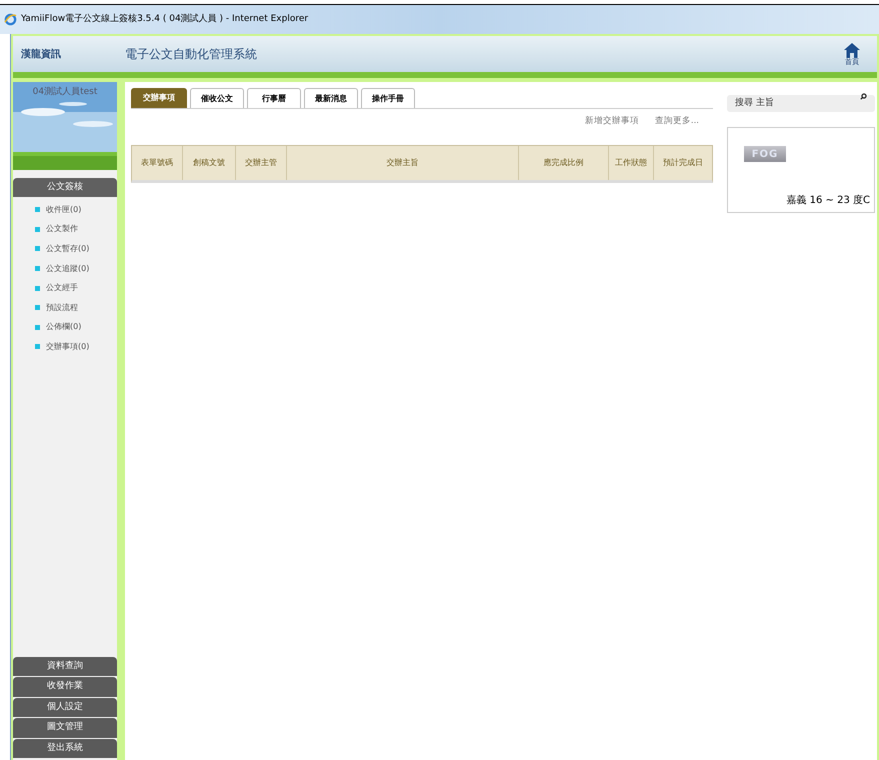 The height and width of the screenshot is (760, 879). Describe the element at coordinates (68, 248) in the screenshot. I see `menu-item: 公文暫存(0)` at that location.